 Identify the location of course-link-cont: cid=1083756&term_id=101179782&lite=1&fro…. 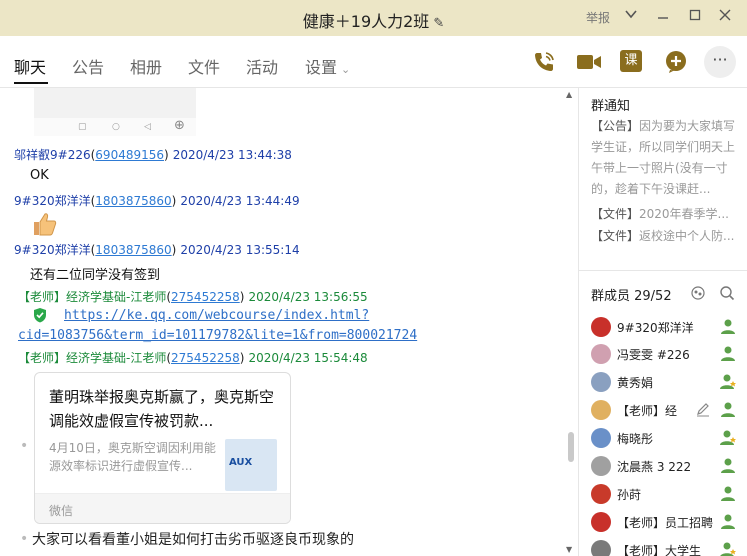
(217, 335).